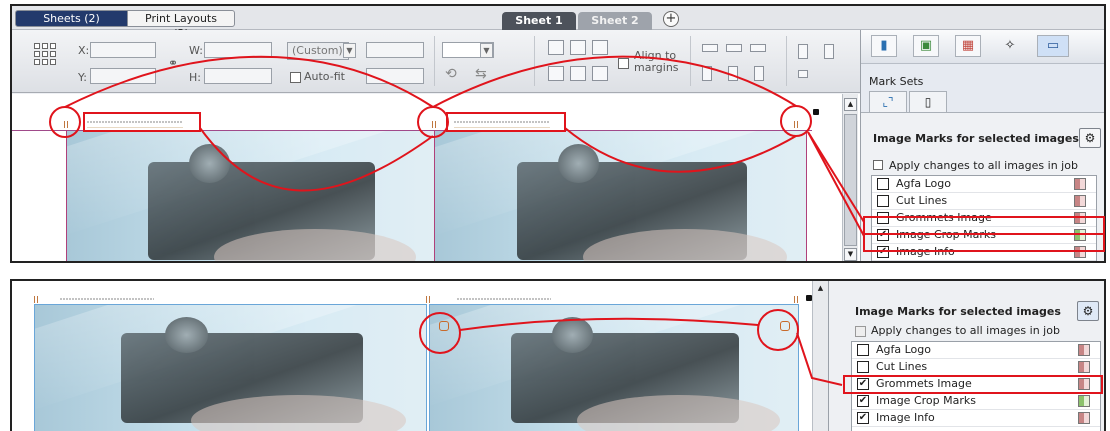 Image resolution: width=1110 pixels, height=431 pixels. What do you see at coordinates (803, 51) in the screenshot?
I see `space-v-icon` at bounding box center [803, 51].